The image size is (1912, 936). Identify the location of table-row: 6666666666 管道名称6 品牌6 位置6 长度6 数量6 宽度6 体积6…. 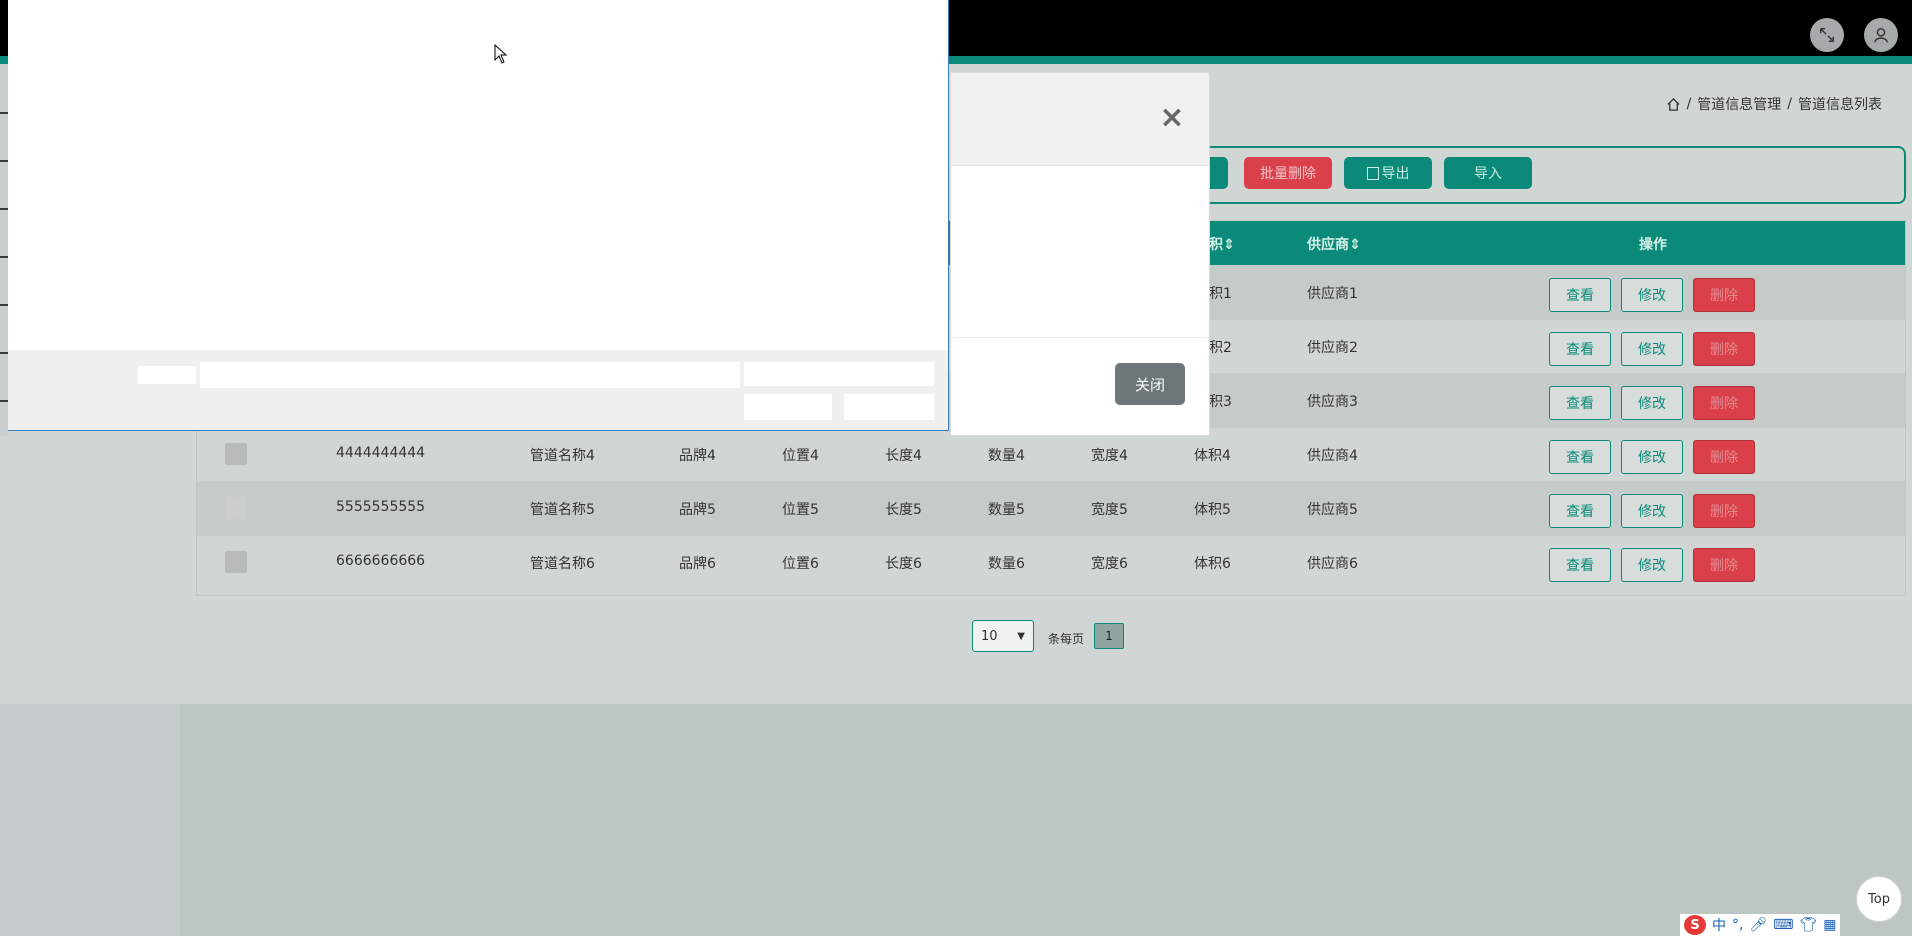
(1051, 562).